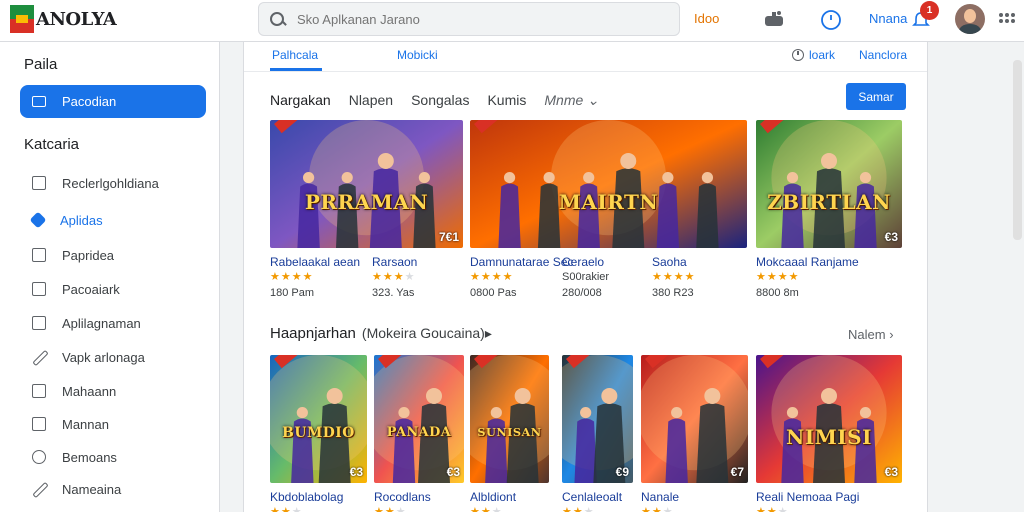 Image resolution: width=1024 pixels, height=512 pixels. I want to click on tab-indicator, so click(296, 69).